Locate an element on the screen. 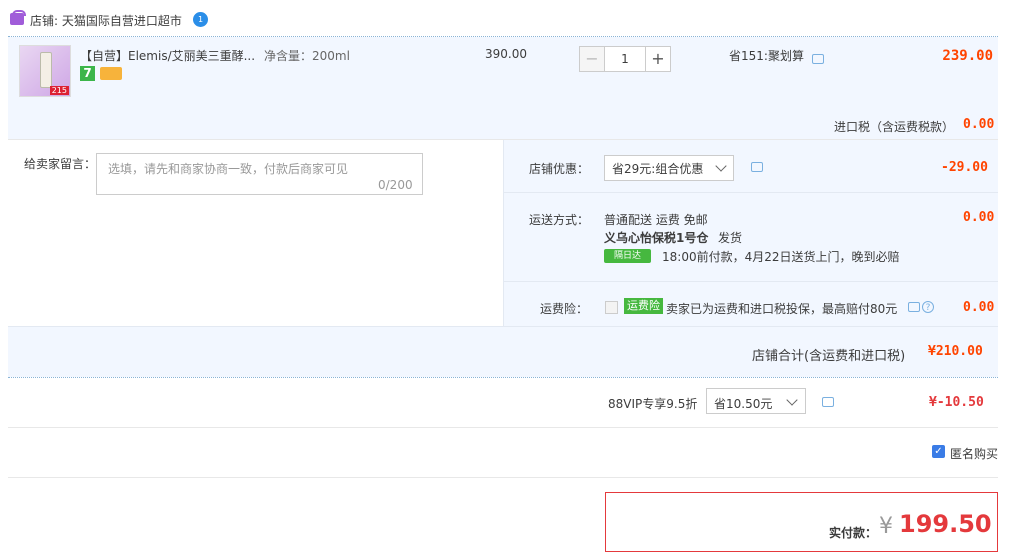  shop-chat-badge-icon: 1 is located at coordinates (200, 19).